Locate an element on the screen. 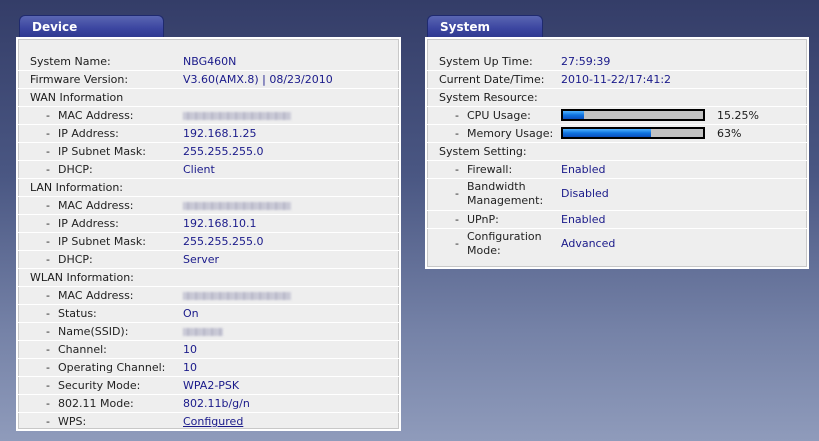  system-name-value: NBG460N is located at coordinates (210, 61).